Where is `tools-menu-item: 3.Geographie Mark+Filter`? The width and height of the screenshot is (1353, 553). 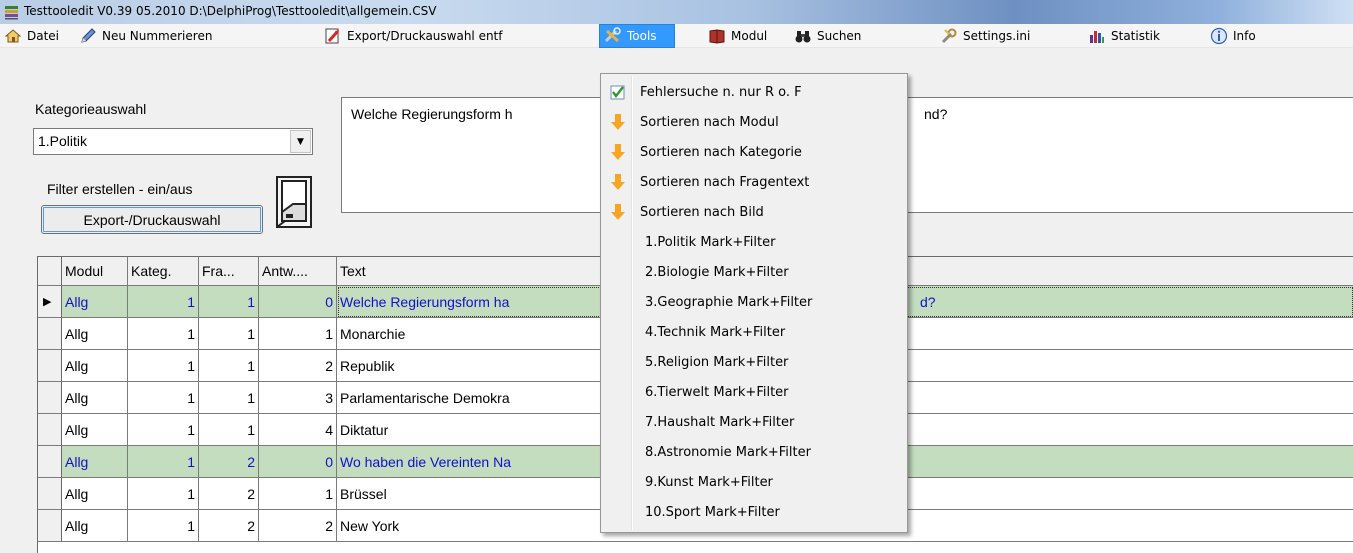 tools-menu-item: 3.Geographie Mark+Filter is located at coordinates (754, 302).